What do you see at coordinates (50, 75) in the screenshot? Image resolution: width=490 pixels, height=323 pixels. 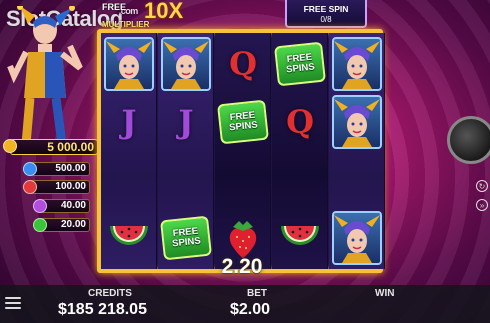 I see `jester-character` at bounding box center [50, 75].